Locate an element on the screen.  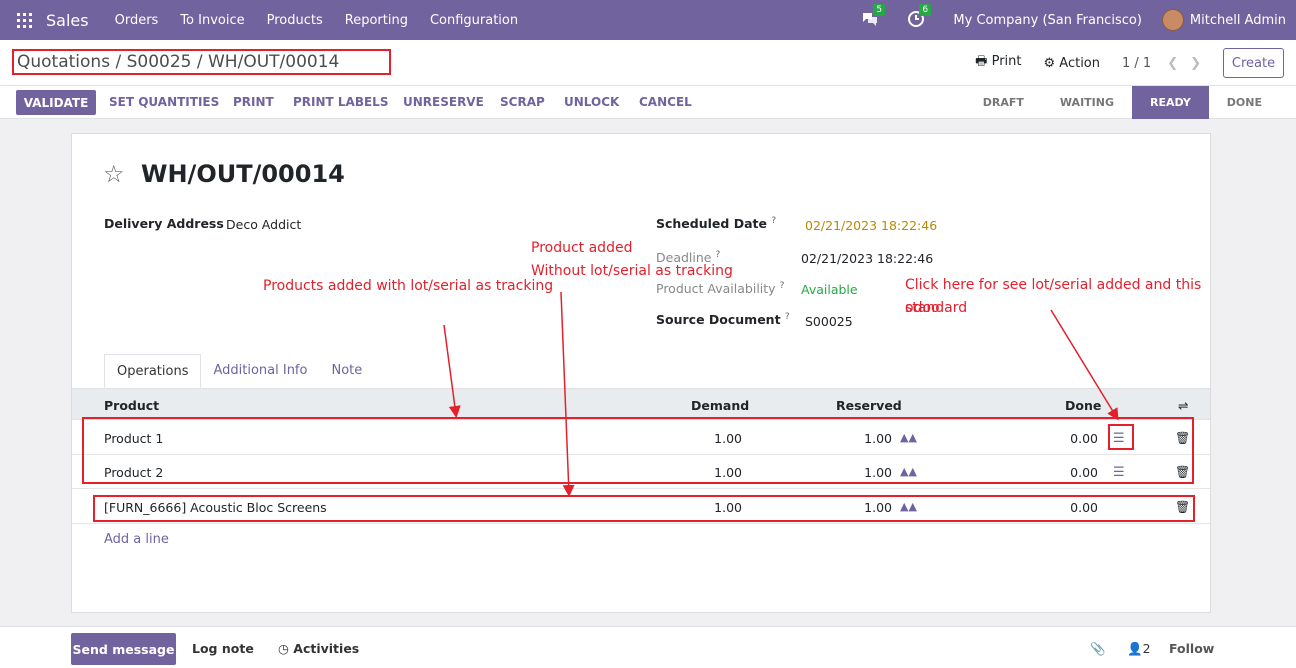
col-demand: Demand is located at coordinates (720, 405).